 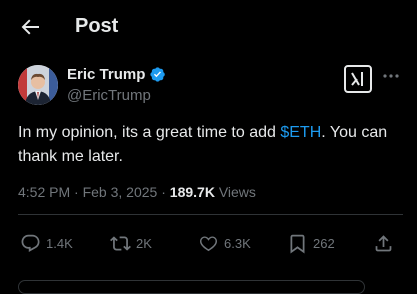 I want to click on grok-button, so click(x=358, y=79).